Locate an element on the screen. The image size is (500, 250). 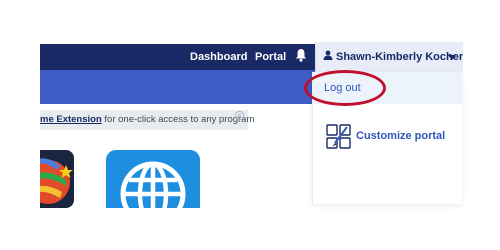
user-icon is located at coordinates (328, 55).